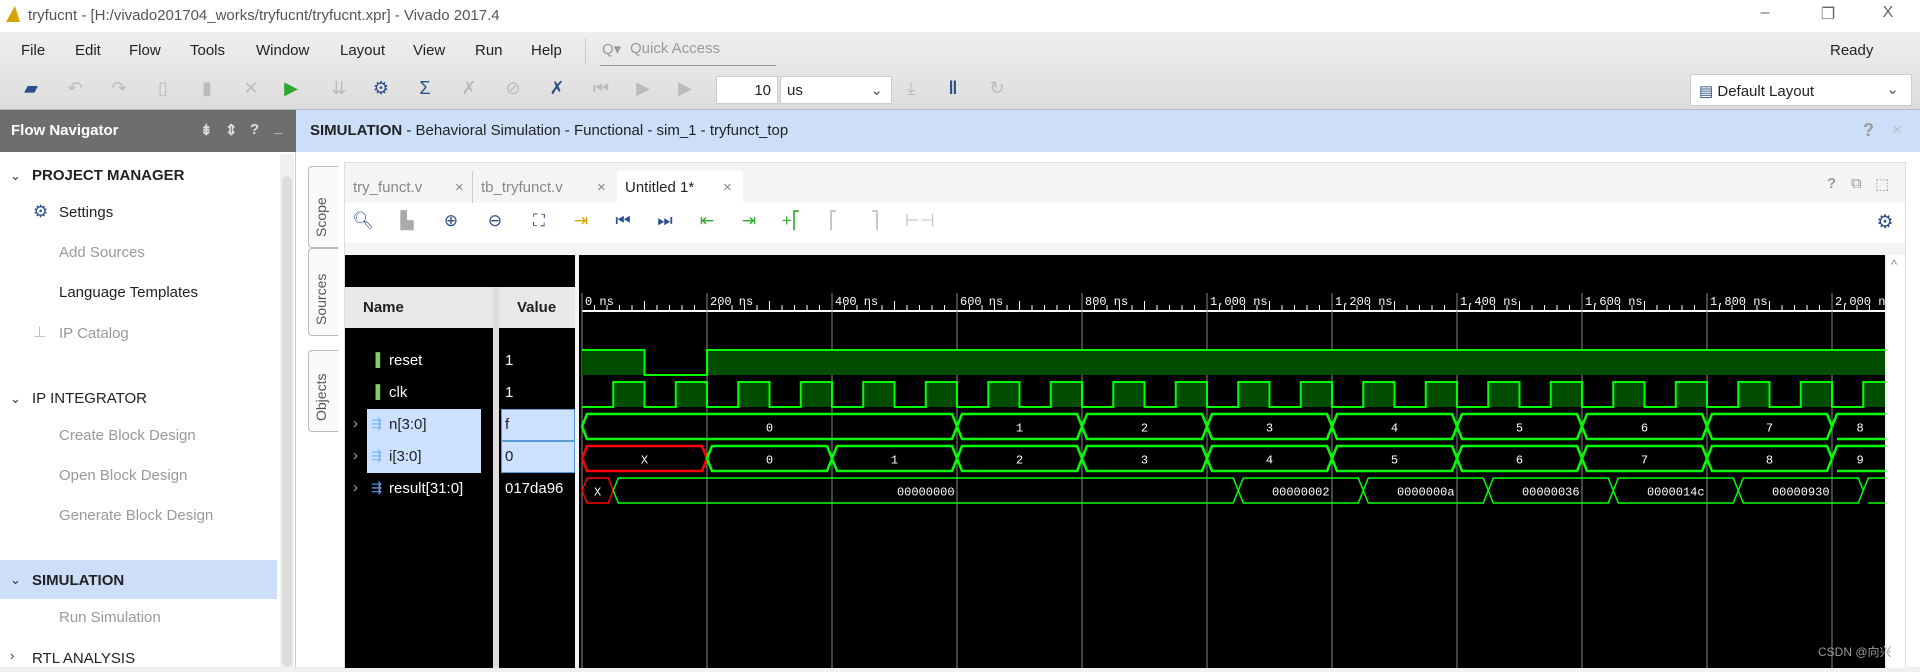 The width and height of the screenshot is (1920, 672). Describe the element at coordinates (12, 655) in the screenshot. I see `chevron-right-icon: ›` at that location.